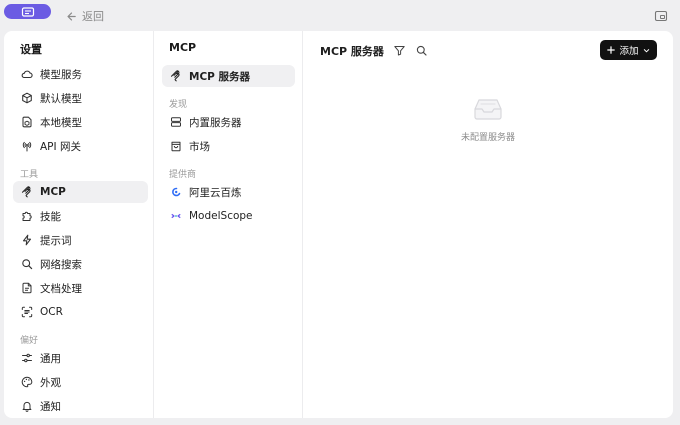  I want to click on sidebar-item-api-gateway: API 网关, so click(80, 146).